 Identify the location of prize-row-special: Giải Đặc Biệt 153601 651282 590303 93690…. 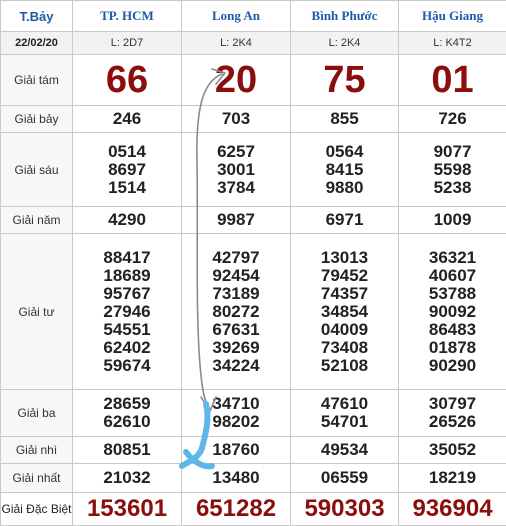
(253, 509).